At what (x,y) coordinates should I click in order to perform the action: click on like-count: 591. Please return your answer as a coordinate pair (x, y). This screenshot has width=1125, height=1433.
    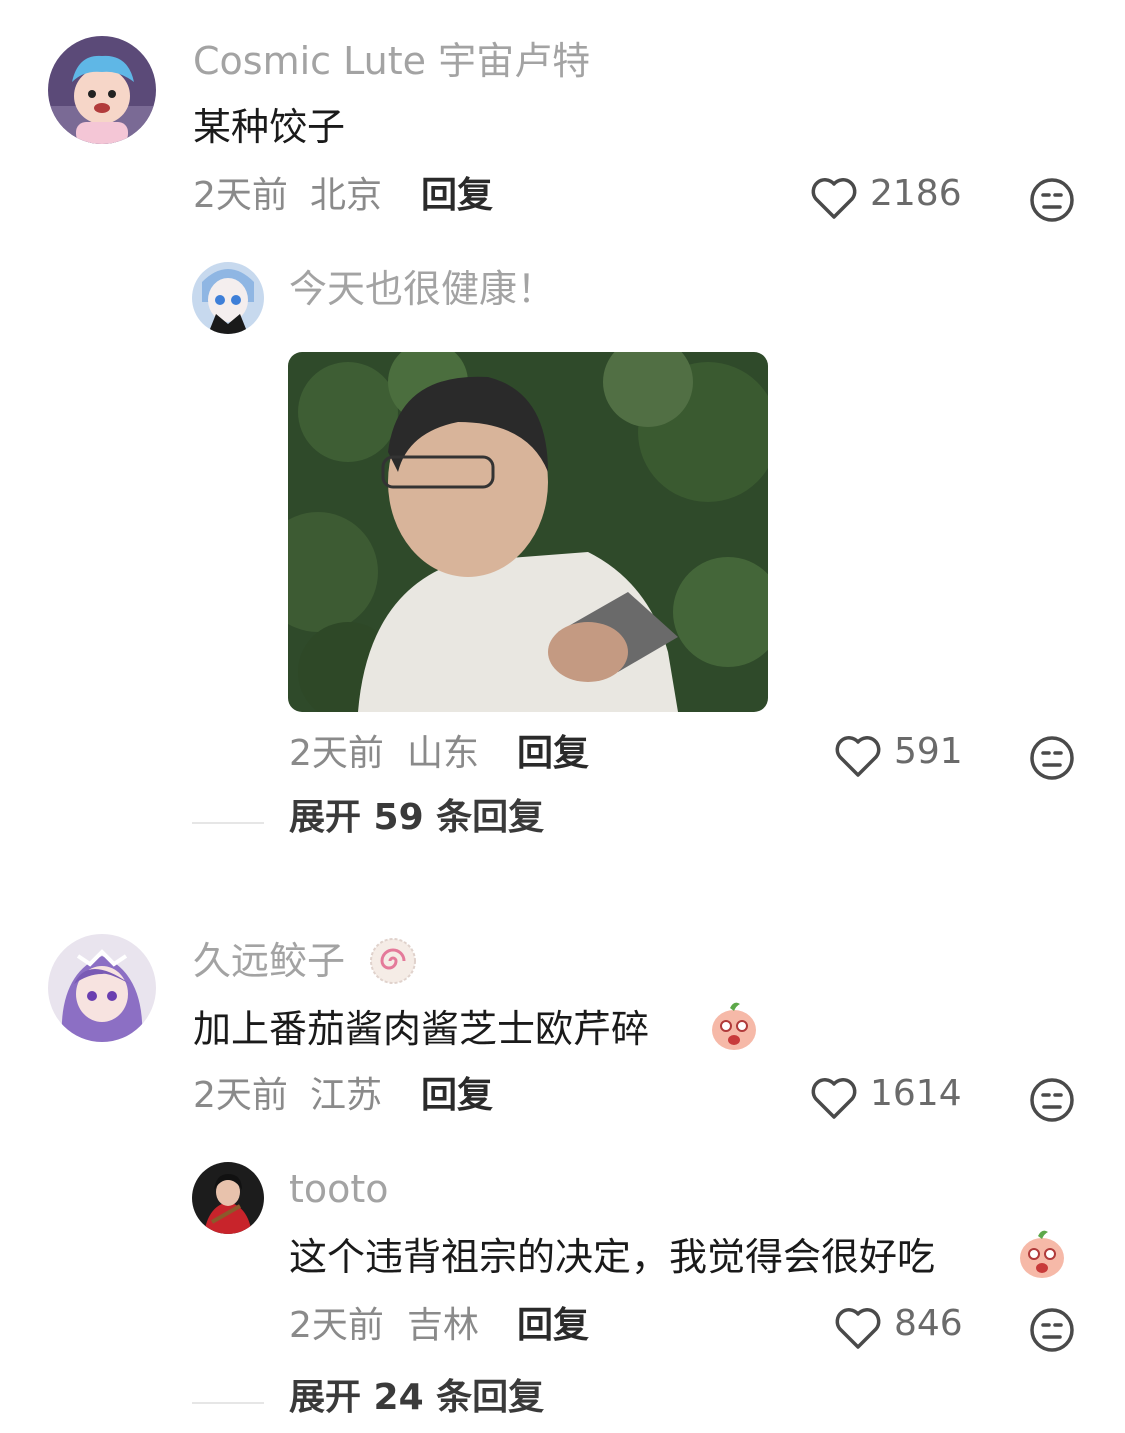
    Looking at the image, I should click on (928, 751).